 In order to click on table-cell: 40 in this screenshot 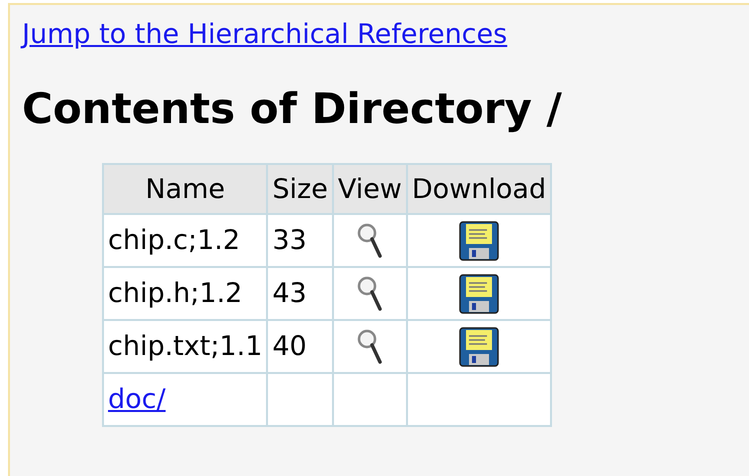, I will do `click(300, 346)`.